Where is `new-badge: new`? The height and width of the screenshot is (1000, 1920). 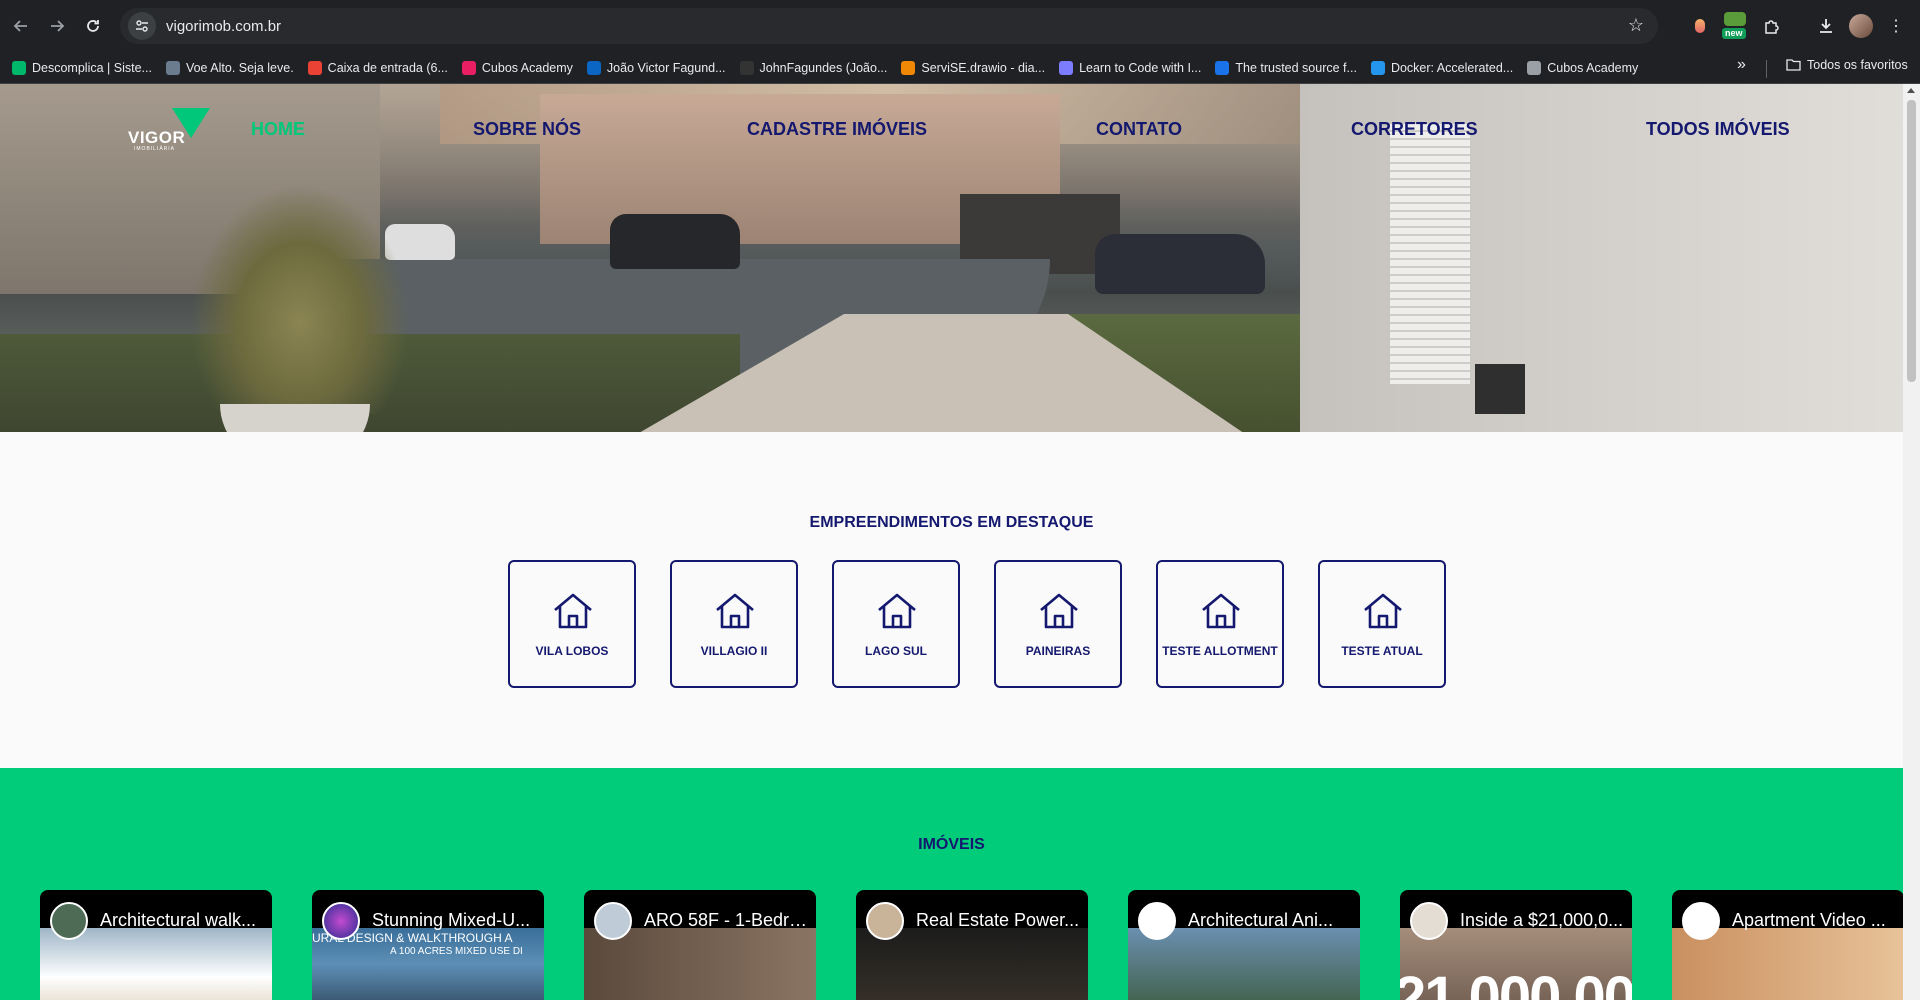 new-badge: new is located at coordinates (1734, 33).